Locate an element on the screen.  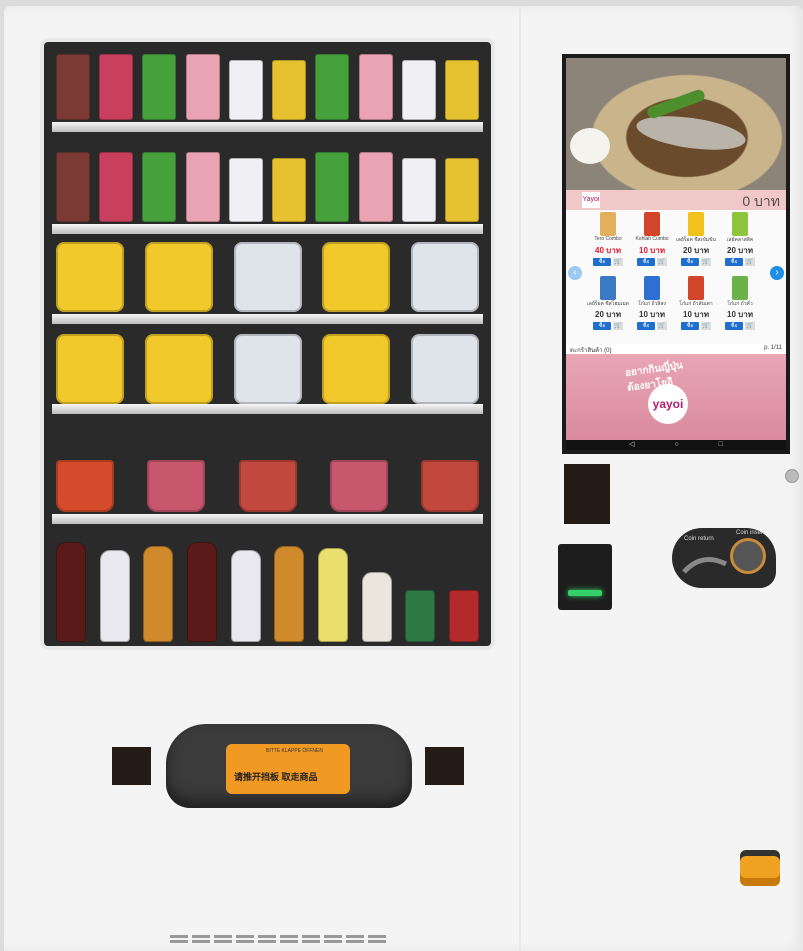
coin-mechanism: Coin return Coin insert is located at coordinates (724, 558).